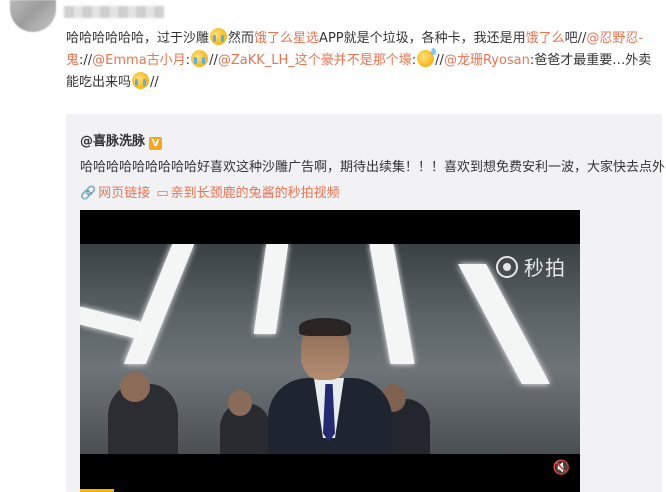 The height and width of the screenshot is (492, 666). I want to click on repost-author-name: @喜脉洗脉, so click(112, 141).